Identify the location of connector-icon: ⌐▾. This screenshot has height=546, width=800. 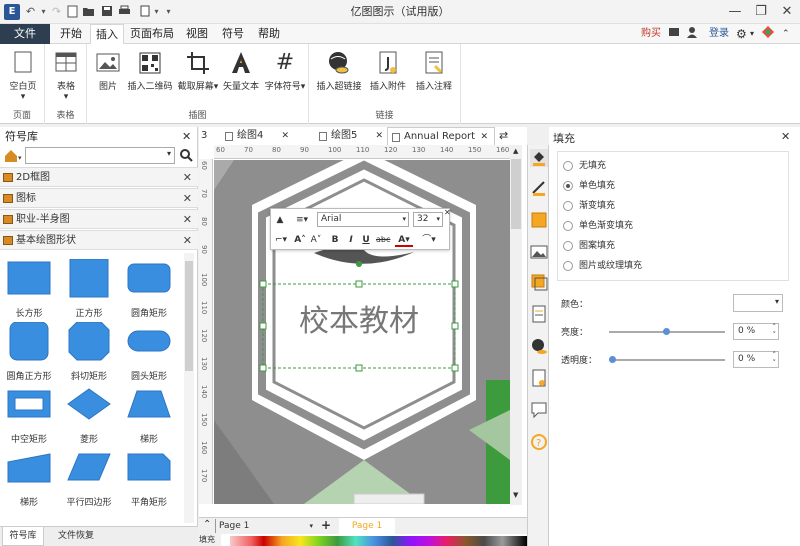
(281, 240).